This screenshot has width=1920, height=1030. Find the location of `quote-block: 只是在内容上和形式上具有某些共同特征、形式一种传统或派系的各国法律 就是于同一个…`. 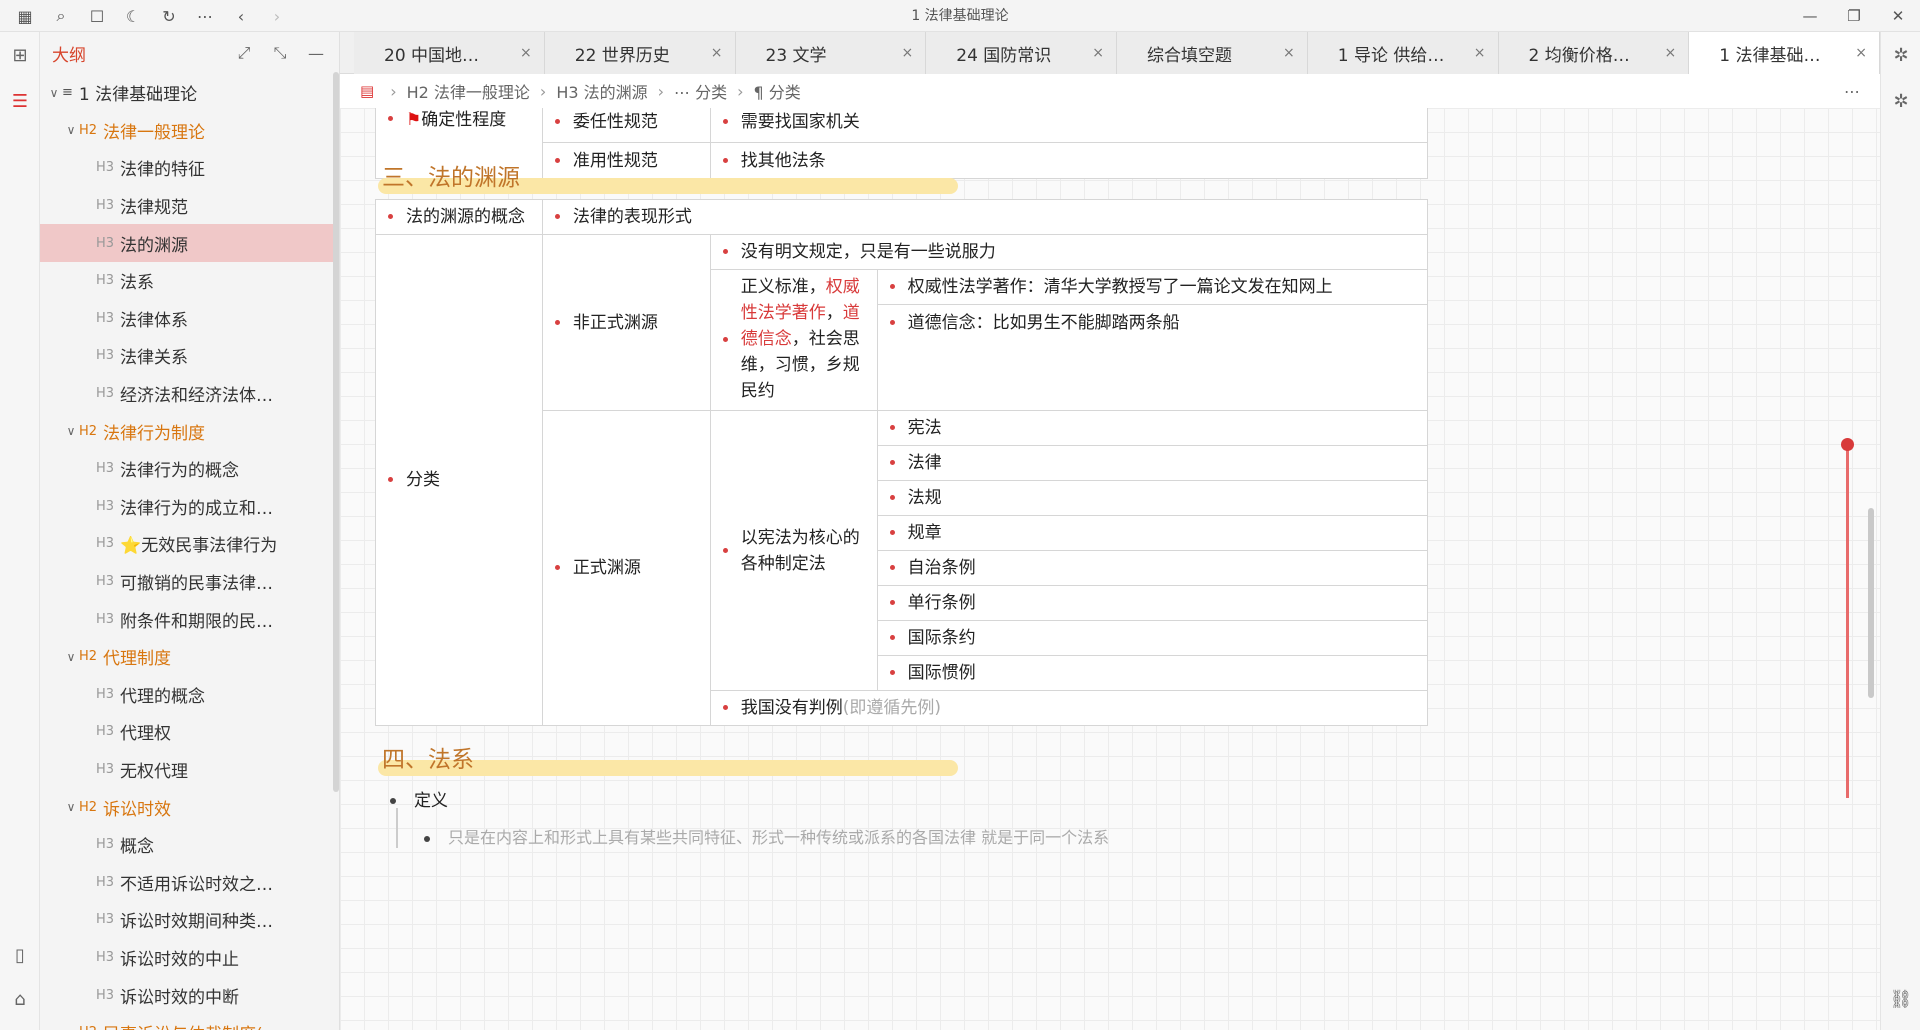

quote-block: 只是在内容上和形式上具有某些共同特征、形式一种传统或派系的各国法律 就是于同一个… is located at coordinates (766, 836).